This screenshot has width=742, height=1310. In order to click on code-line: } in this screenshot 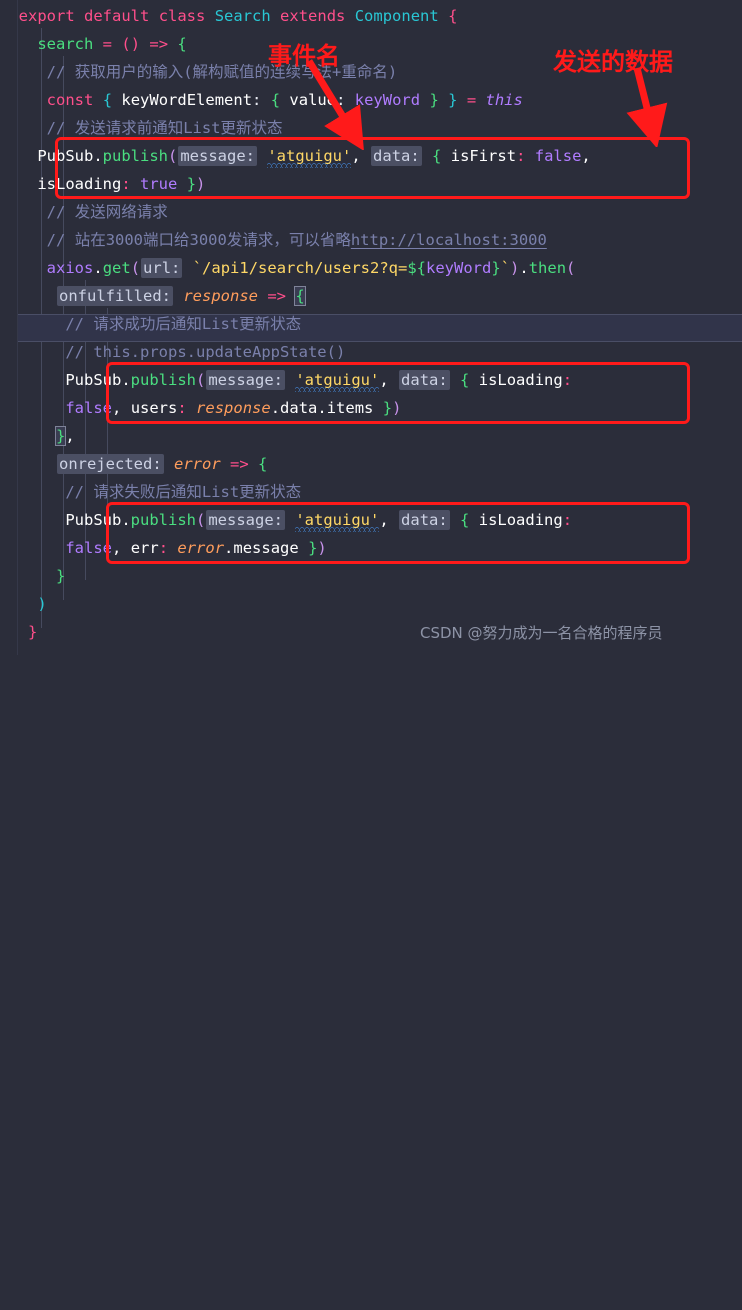, I will do `click(371, 576)`.